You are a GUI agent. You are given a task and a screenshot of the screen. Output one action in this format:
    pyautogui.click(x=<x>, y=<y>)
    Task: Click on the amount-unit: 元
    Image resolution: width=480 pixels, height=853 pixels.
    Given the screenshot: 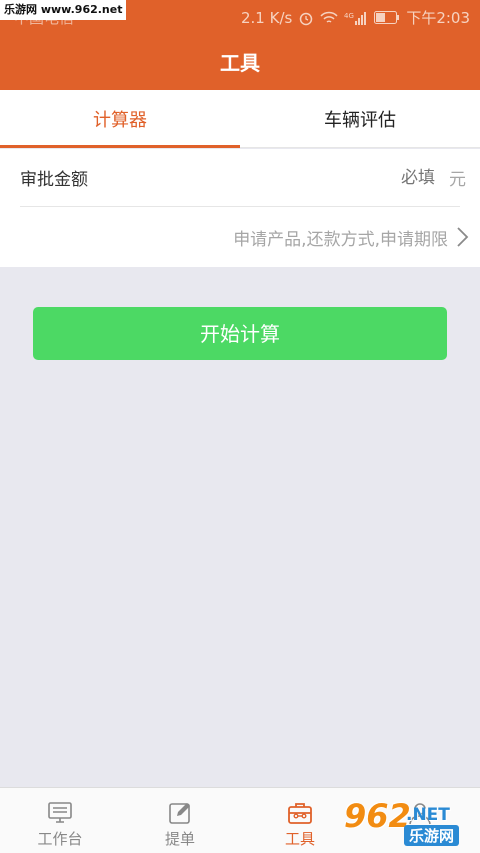 What is the action you would take?
    pyautogui.click(x=457, y=180)
    